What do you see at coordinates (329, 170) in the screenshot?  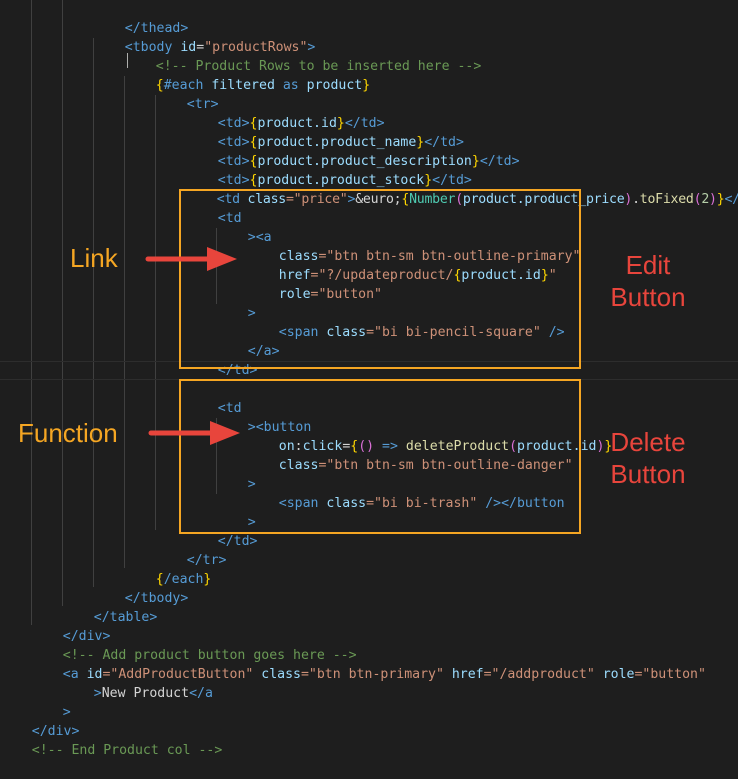 I see `code-line: <td>{product.product_stock}</td>` at bounding box center [329, 170].